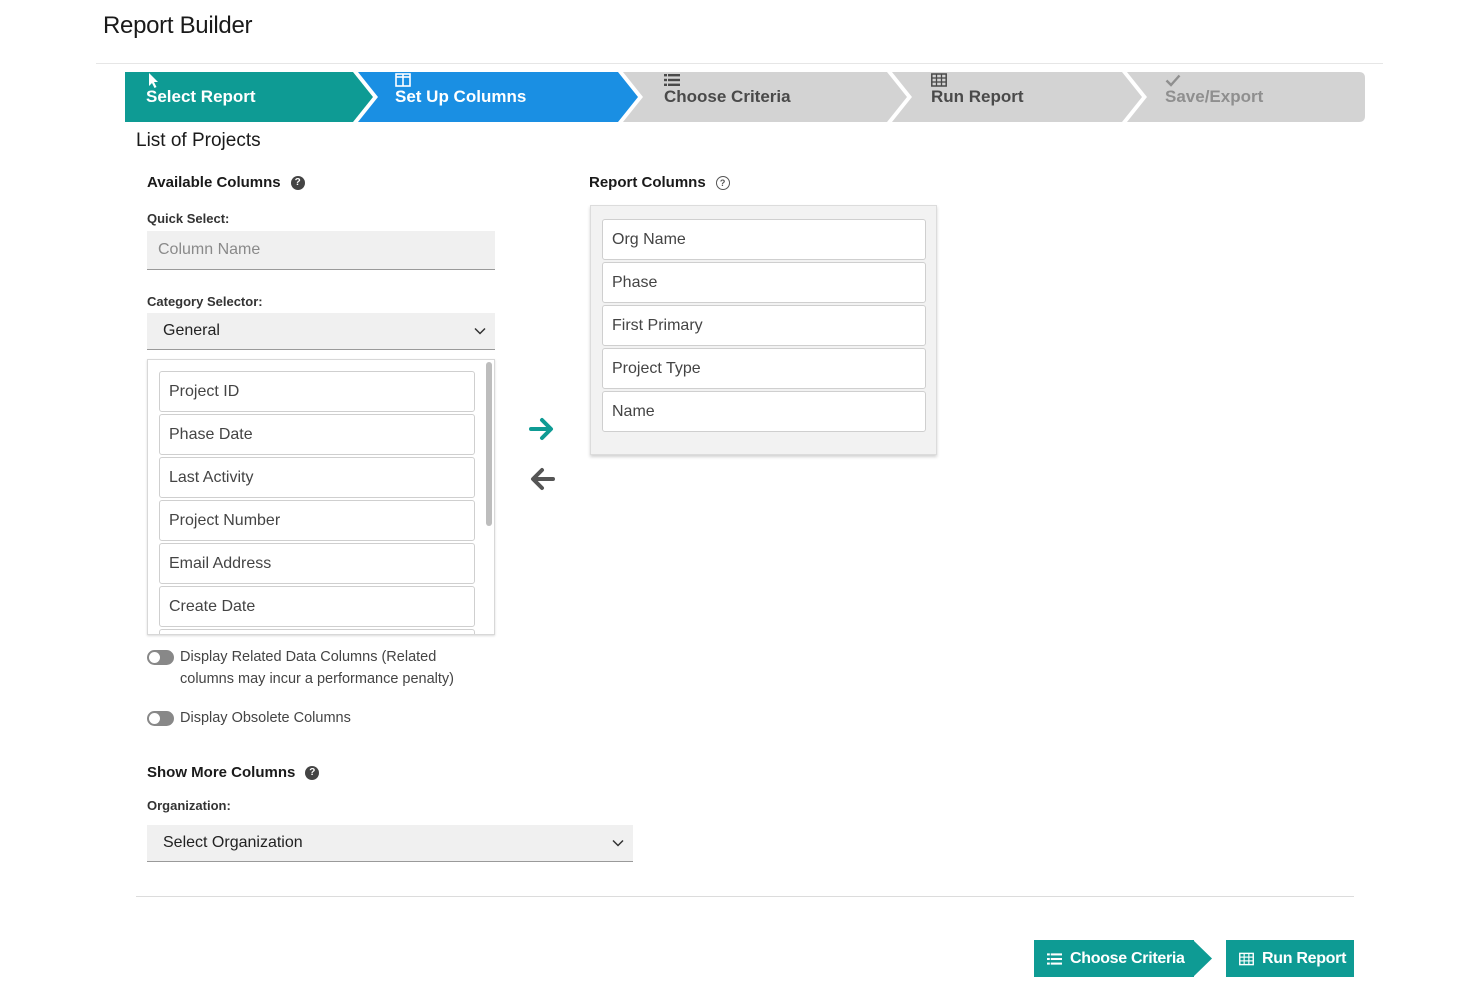 The width and height of the screenshot is (1480, 987). What do you see at coordinates (739, 63) in the screenshot?
I see `title-divider` at bounding box center [739, 63].